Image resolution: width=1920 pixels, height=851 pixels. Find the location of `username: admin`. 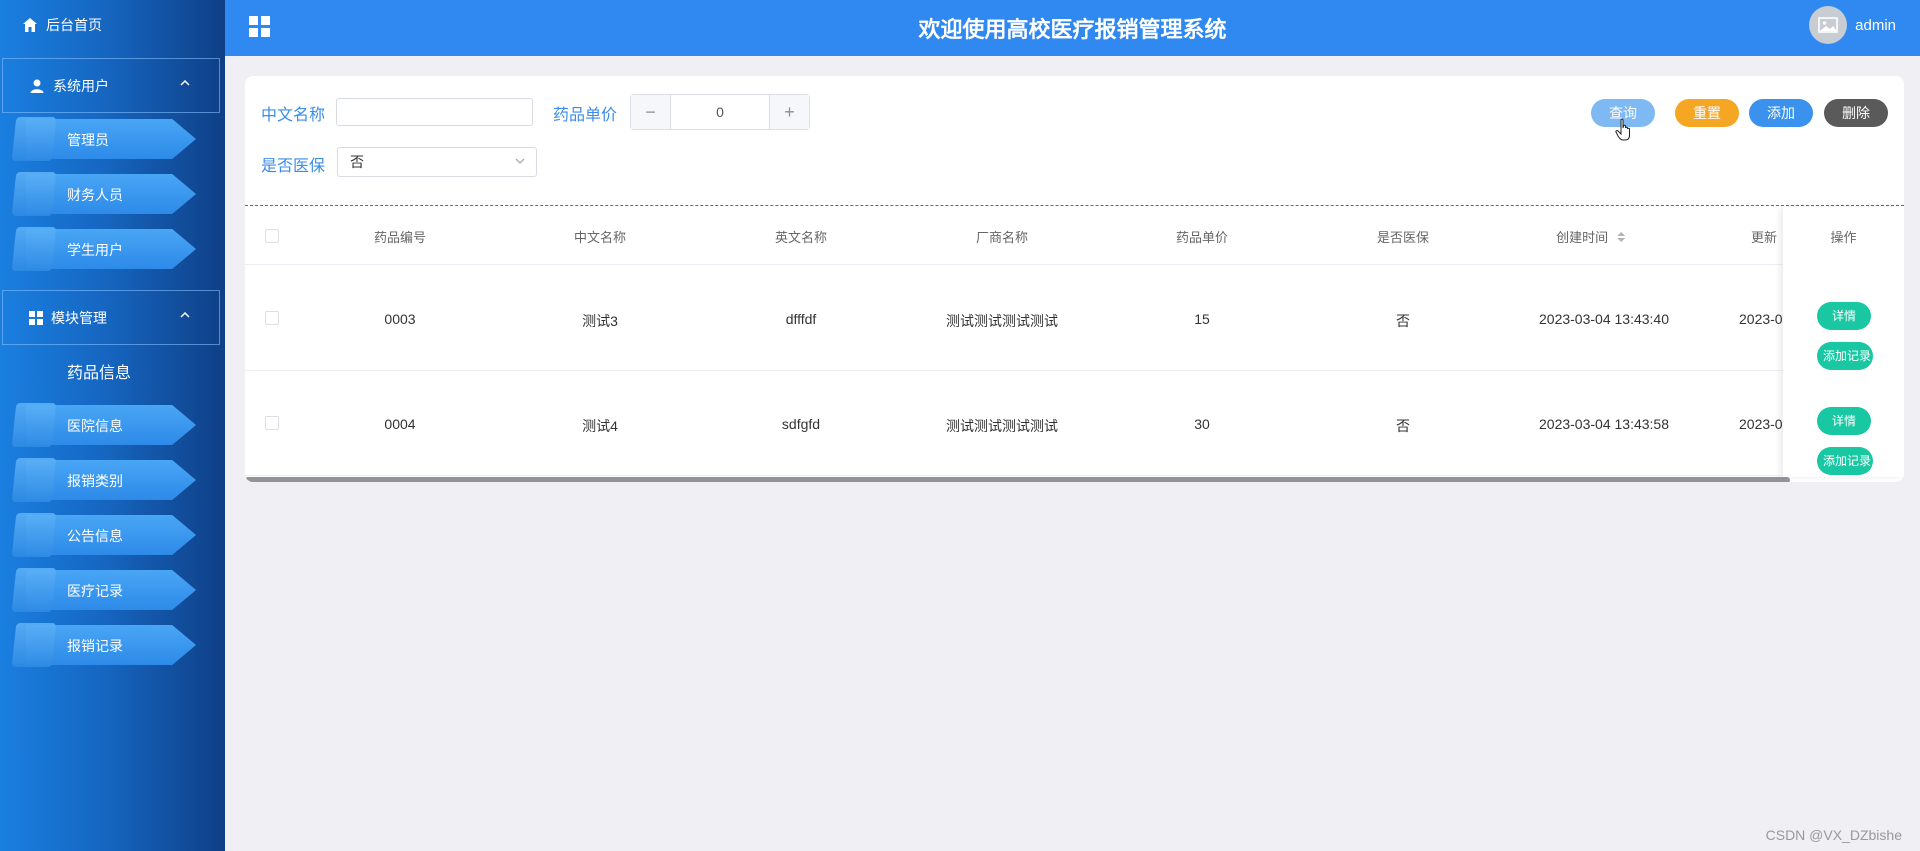

username: admin is located at coordinates (1875, 25).